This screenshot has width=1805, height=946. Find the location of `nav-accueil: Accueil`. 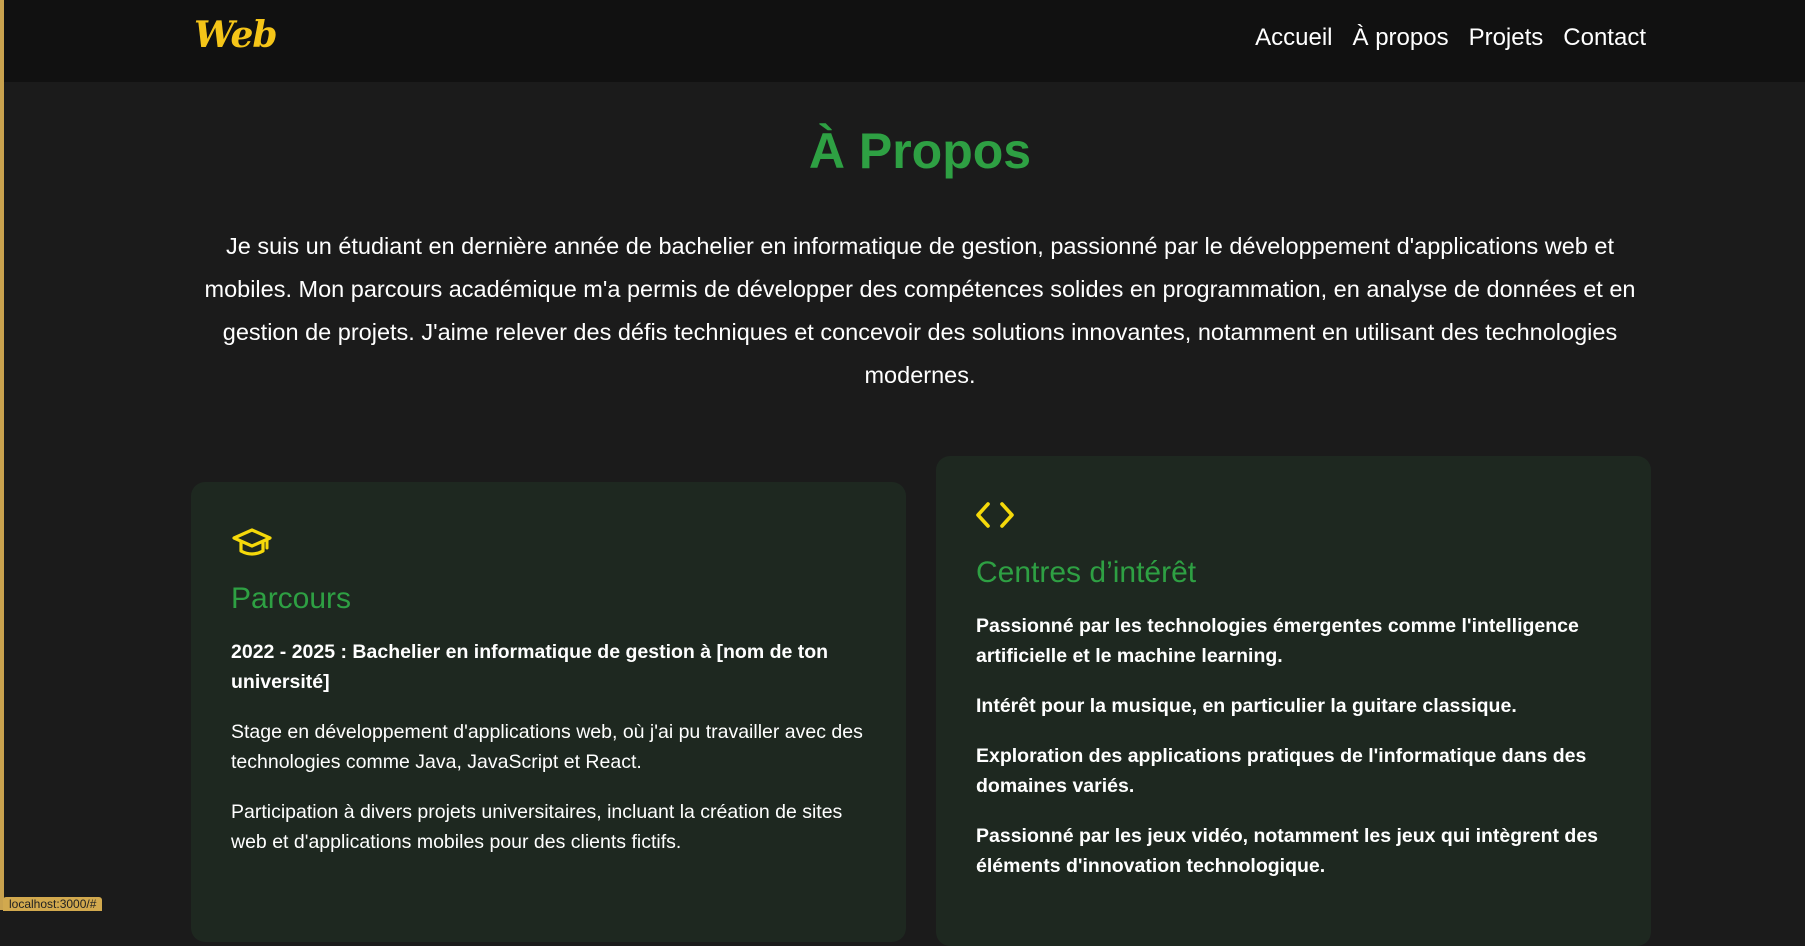

nav-accueil: Accueil is located at coordinates (1293, 38).